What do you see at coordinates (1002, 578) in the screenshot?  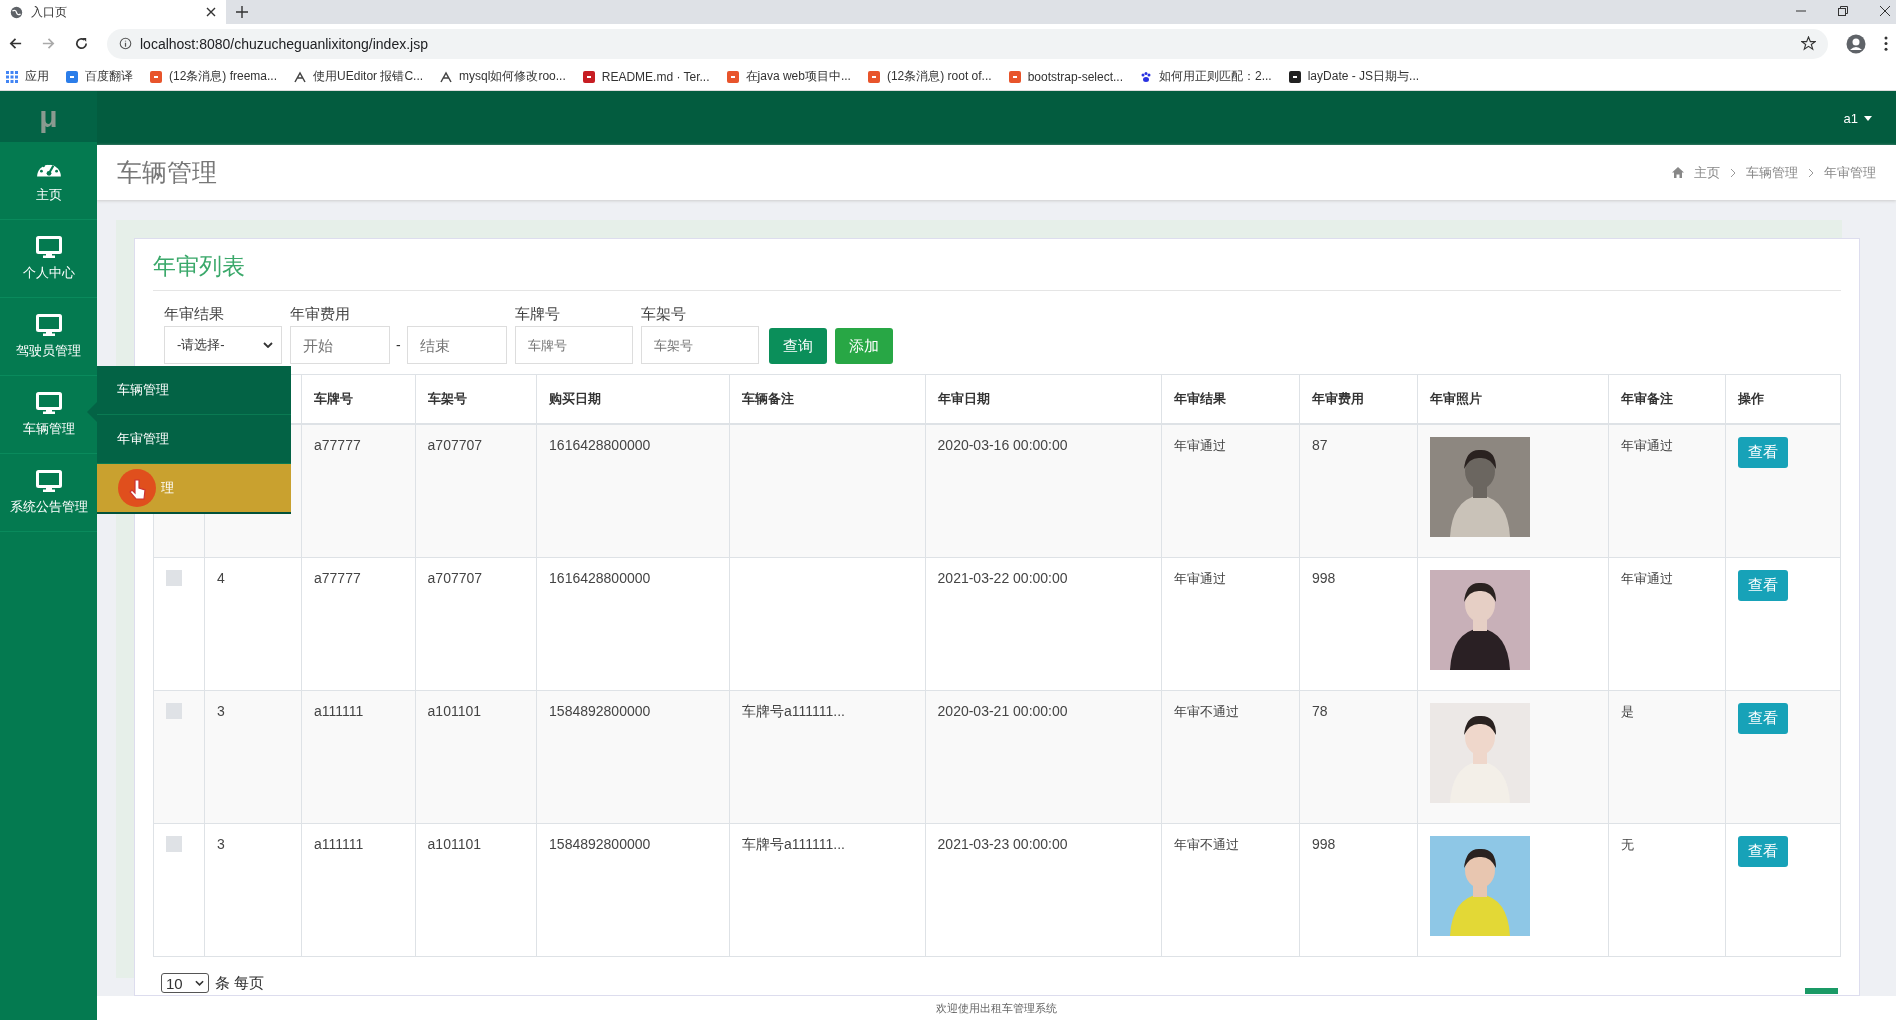 I see `table-cell: 2021-03-22 00:00:00` at bounding box center [1002, 578].